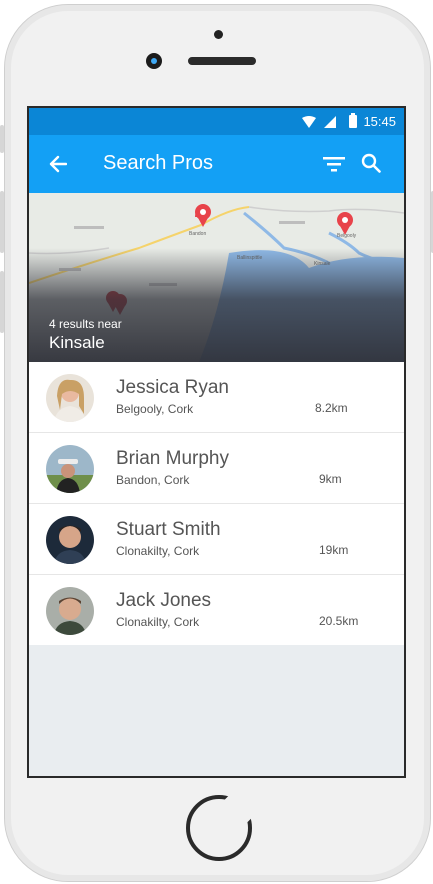  I want to click on battery-icon, so click(353, 123).